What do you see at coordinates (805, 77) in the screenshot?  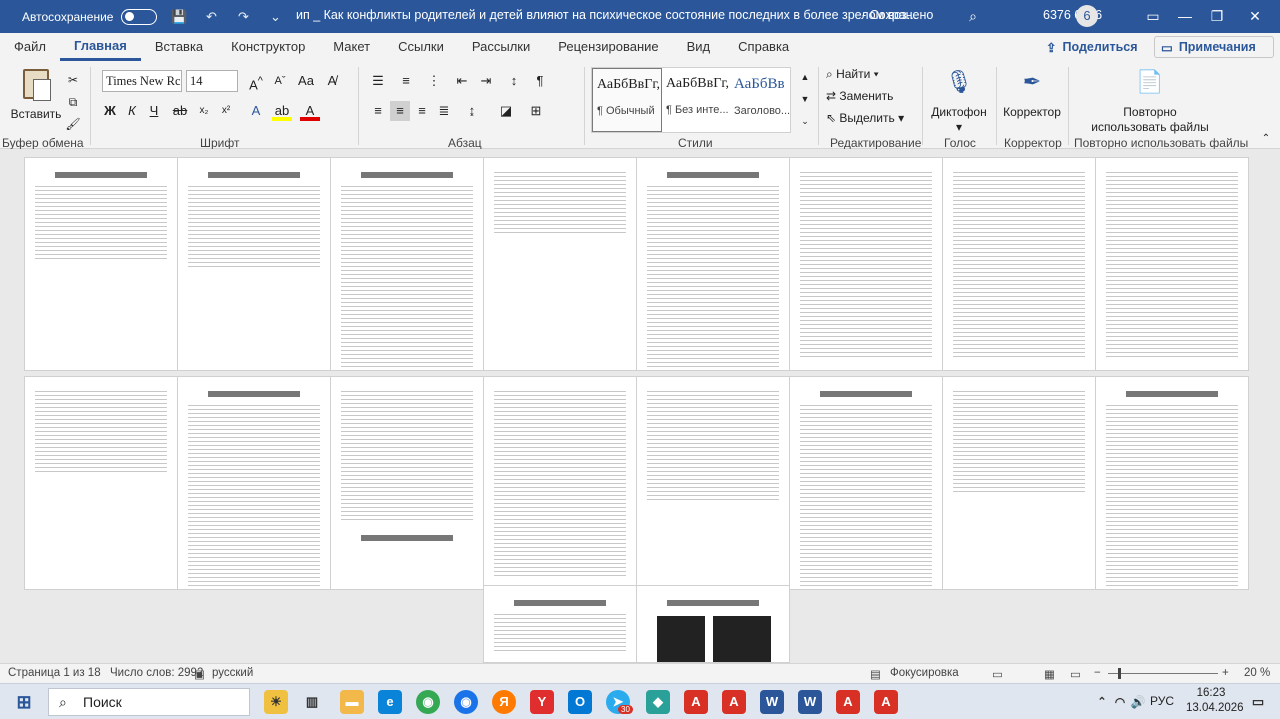 I see `styles-up-icon: ▲` at bounding box center [805, 77].